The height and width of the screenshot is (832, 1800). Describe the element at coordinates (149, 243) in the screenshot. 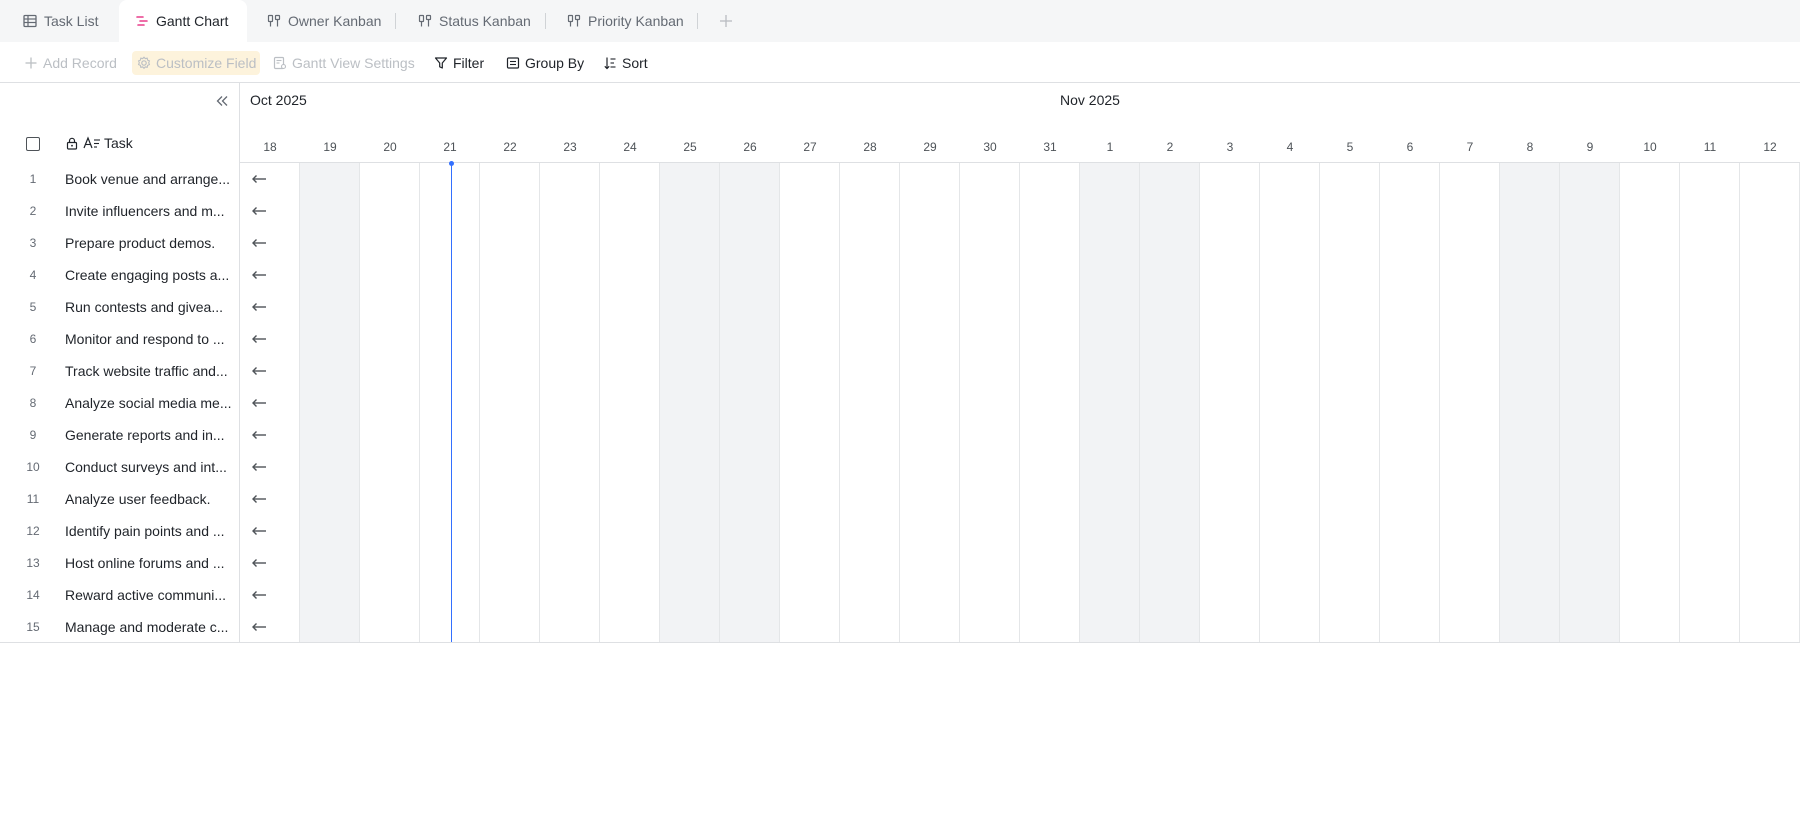

I see `task-title-cell: Prepare product demos.` at that location.